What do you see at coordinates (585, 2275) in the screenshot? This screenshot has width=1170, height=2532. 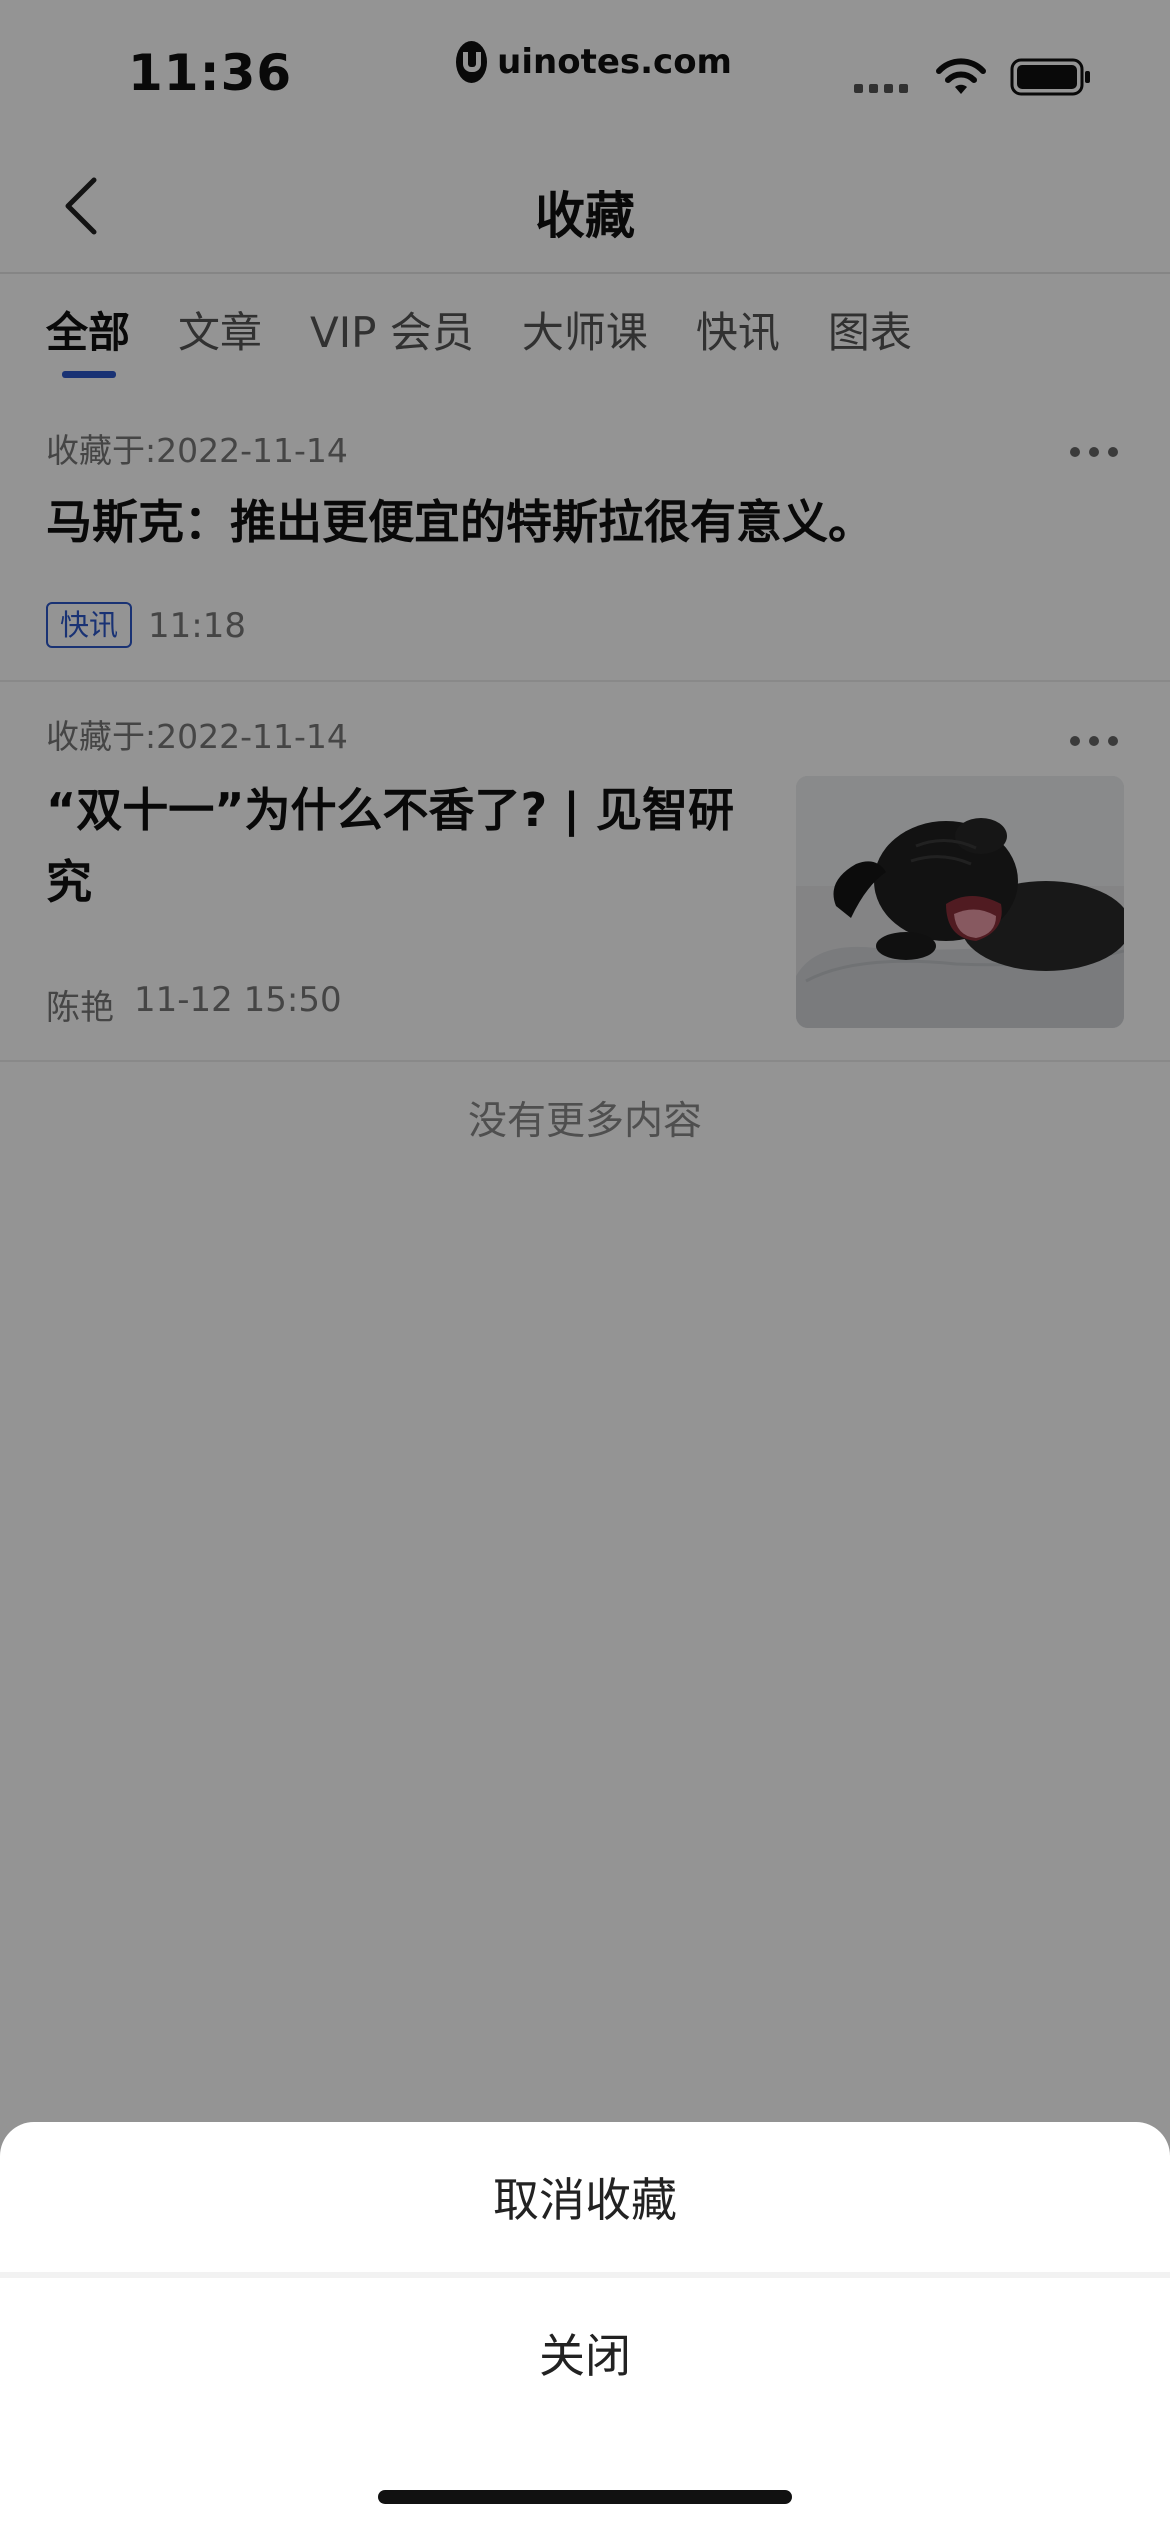 I see `sheet-divider` at bounding box center [585, 2275].